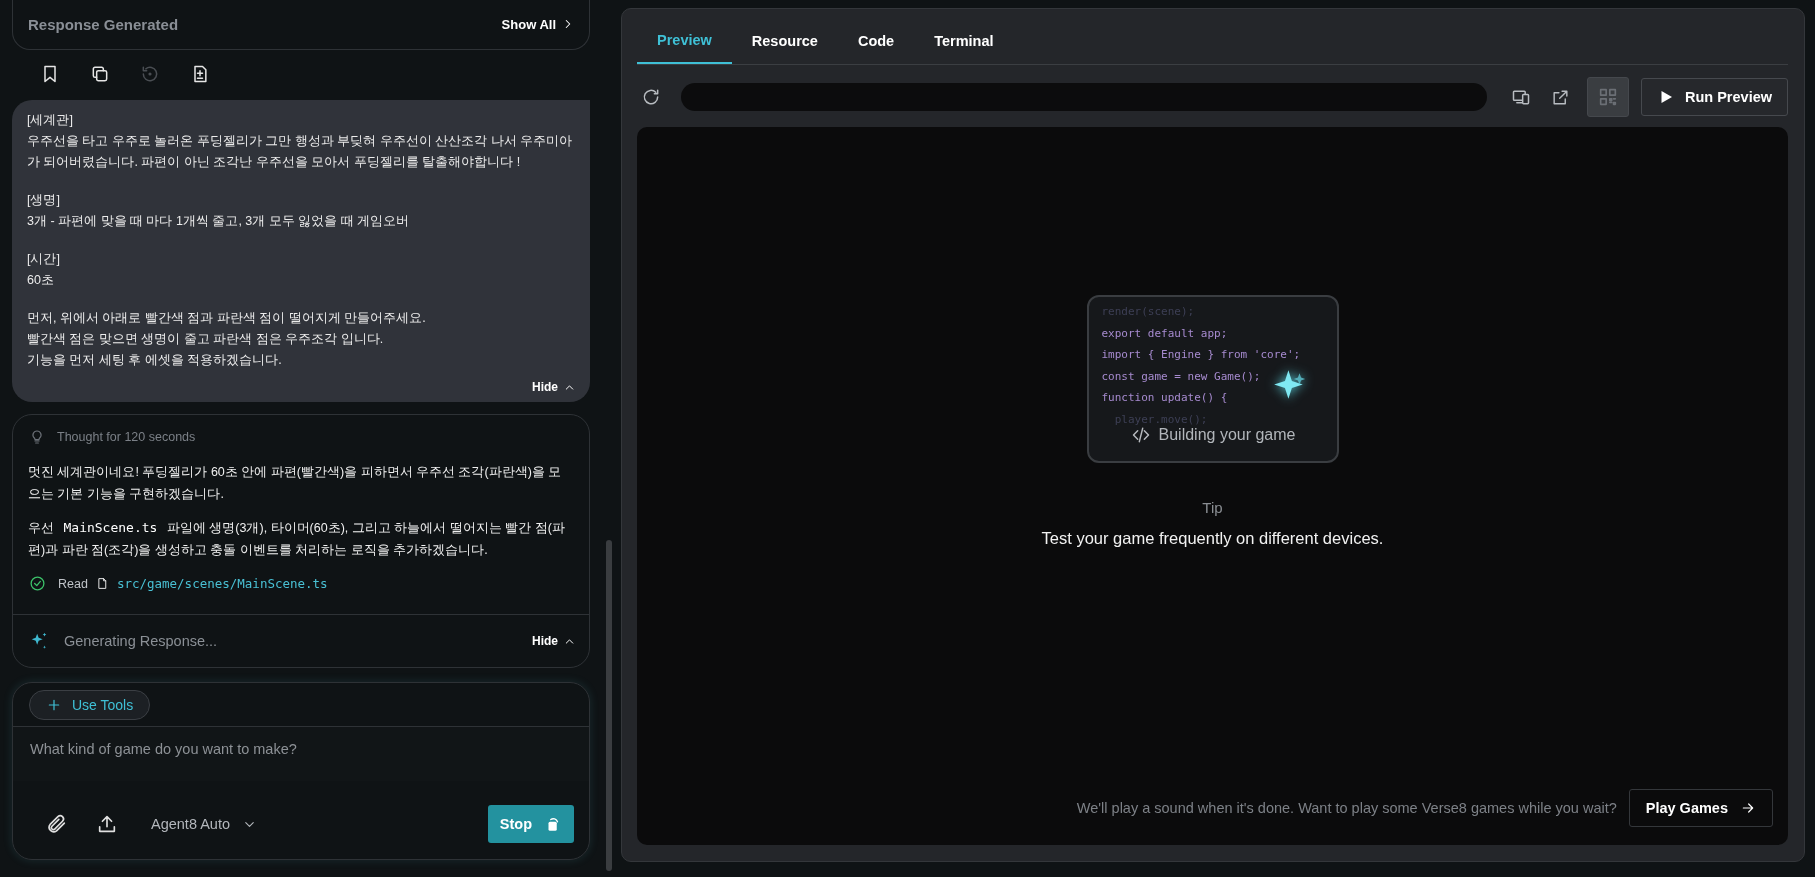  Describe the element at coordinates (301, 754) in the screenshot. I see `prompt-field: What kind of game do you want to make?` at that location.